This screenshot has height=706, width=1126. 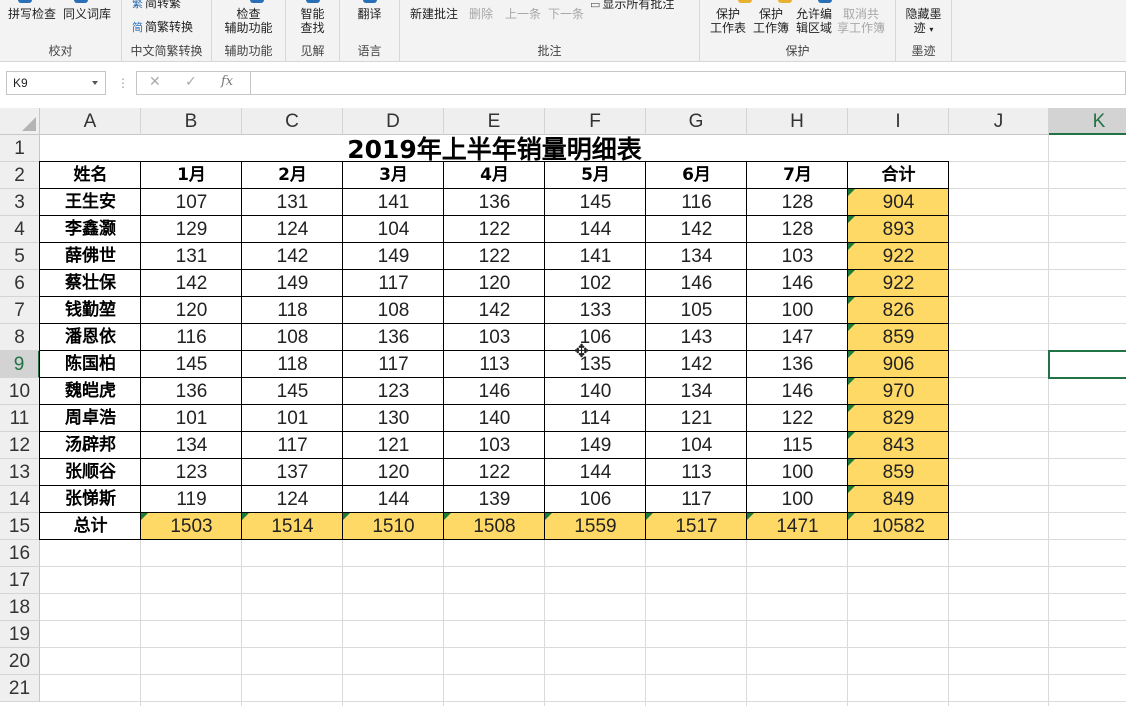 What do you see at coordinates (688, 83) in the screenshot?
I see `formula-input` at bounding box center [688, 83].